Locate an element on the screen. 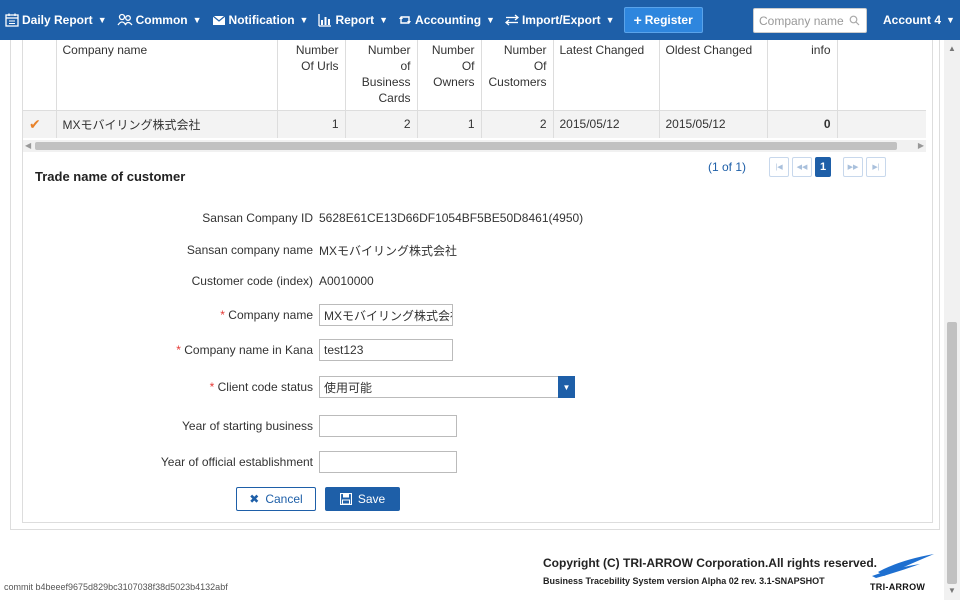 This screenshot has height=600, width=960. cell-latest-changed: 2015/05/12 is located at coordinates (606, 124).